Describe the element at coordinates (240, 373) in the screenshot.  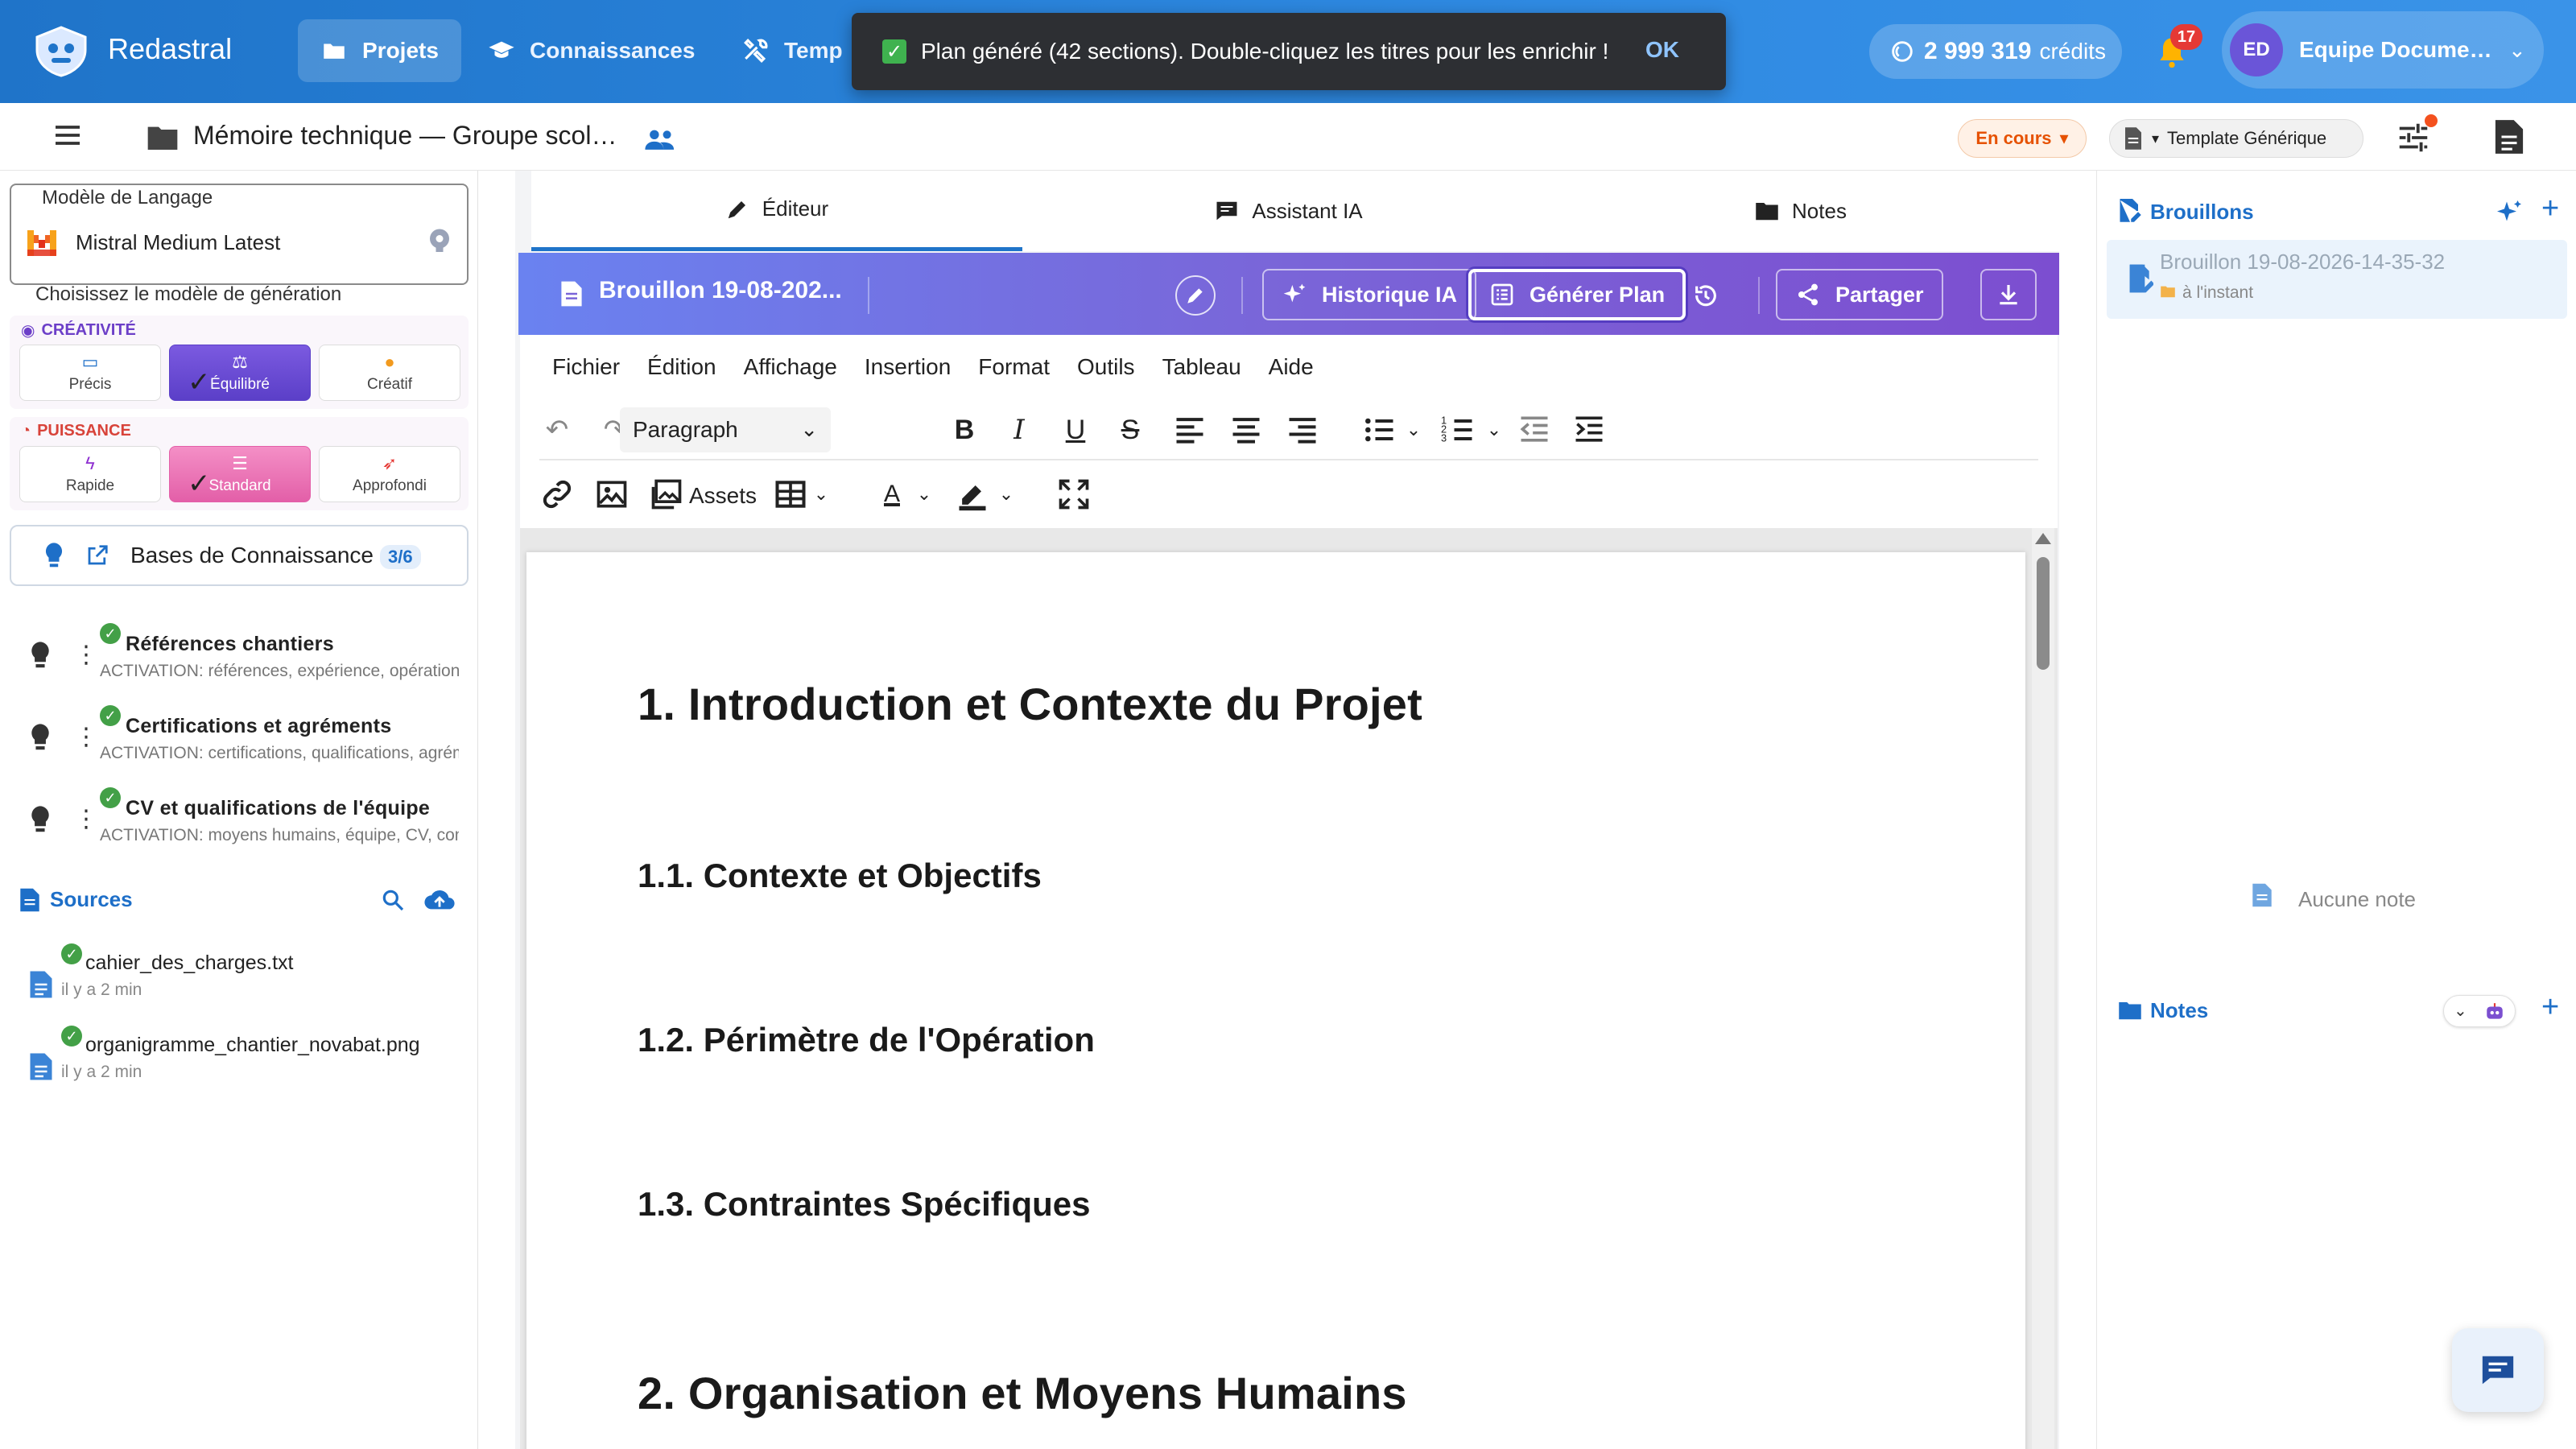
I see `creativity-equilibre: ✓ ⚖ Équilibré` at that location.